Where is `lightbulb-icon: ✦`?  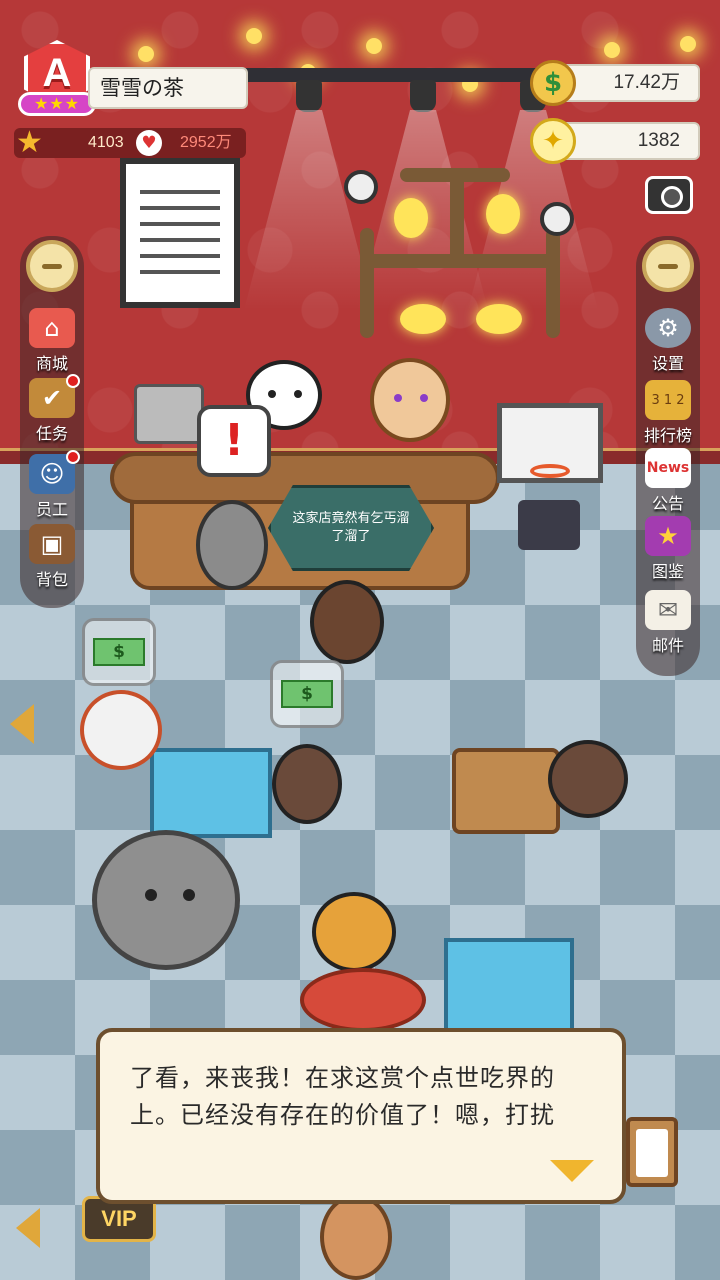
lightbulb-icon: ✦ is located at coordinates (553, 141).